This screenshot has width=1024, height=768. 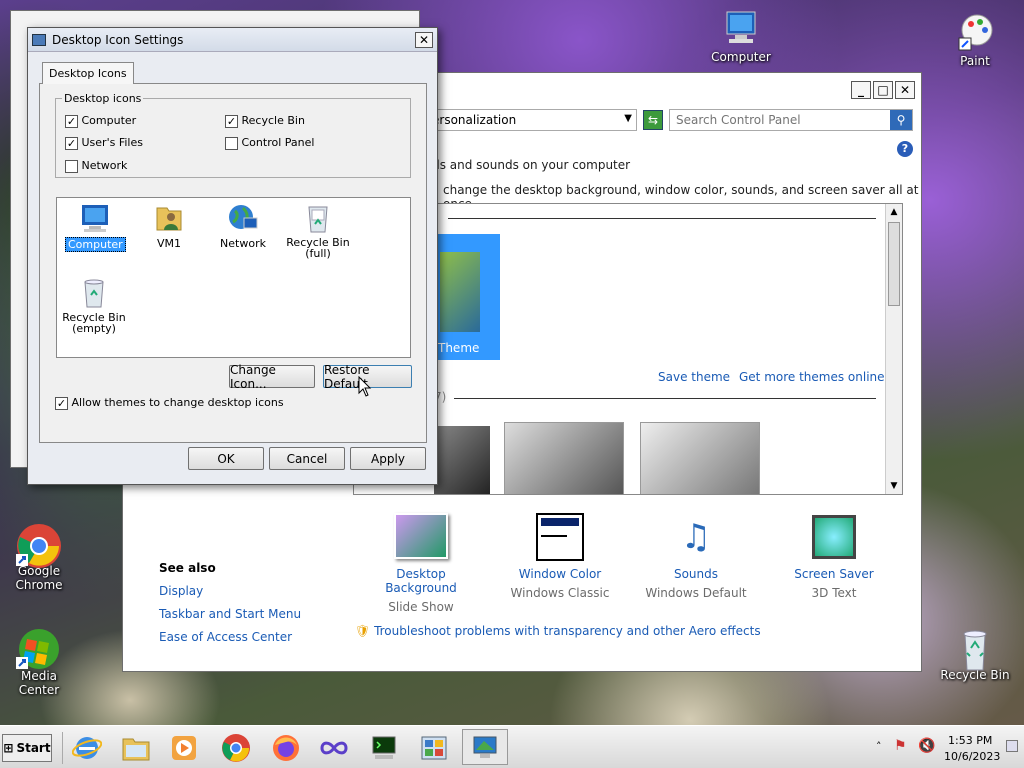 I want to click on cancel-button: Cancel, so click(x=307, y=458).